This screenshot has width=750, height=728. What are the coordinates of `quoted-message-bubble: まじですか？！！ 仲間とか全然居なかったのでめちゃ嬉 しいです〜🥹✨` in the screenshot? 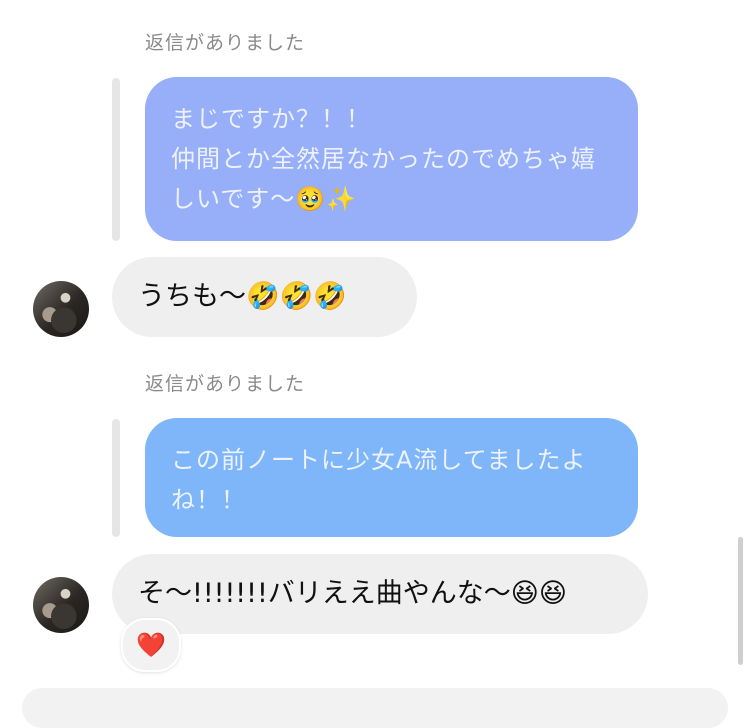 It's located at (391, 159).